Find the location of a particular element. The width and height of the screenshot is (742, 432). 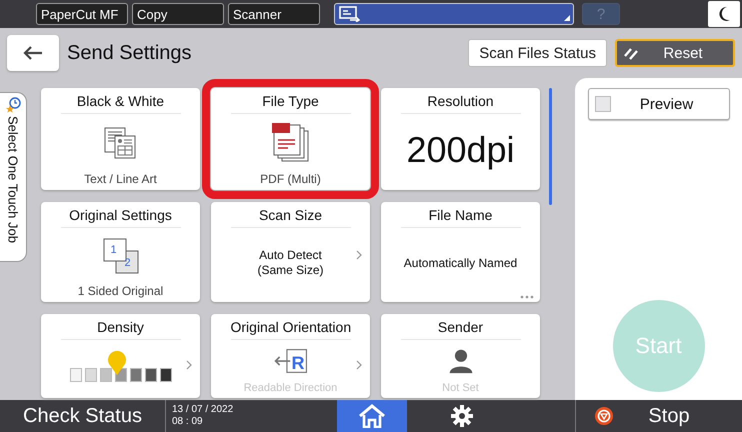

setting-card: Resolution 200dpi is located at coordinates (460, 139).